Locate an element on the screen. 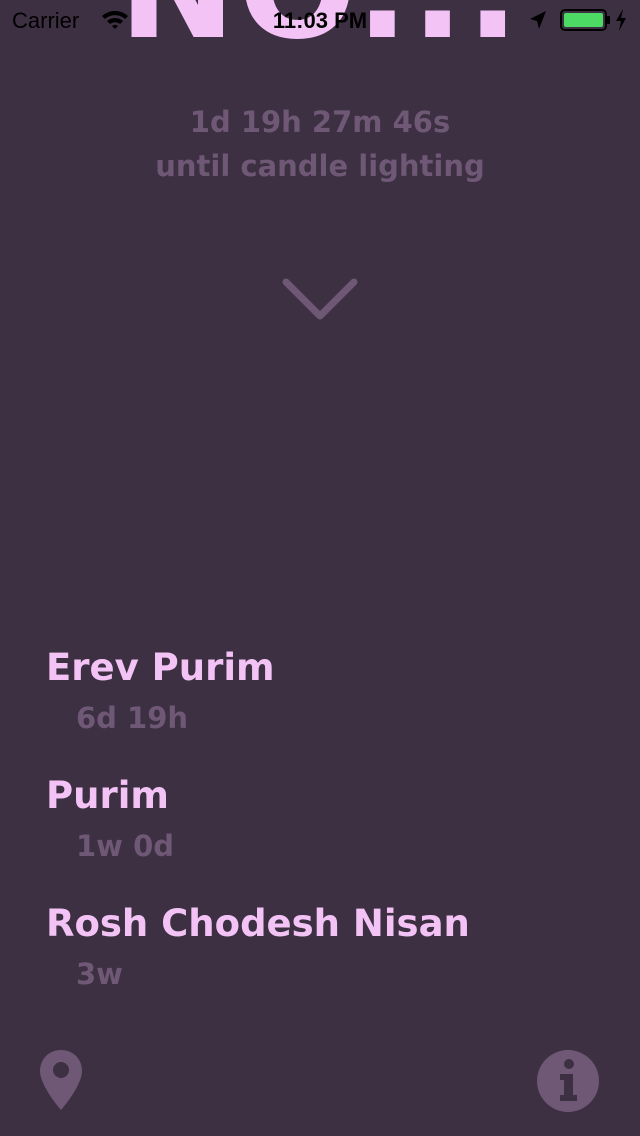 This screenshot has height=1136, width=640. map-pin-icon is located at coordinates (61, 1080).